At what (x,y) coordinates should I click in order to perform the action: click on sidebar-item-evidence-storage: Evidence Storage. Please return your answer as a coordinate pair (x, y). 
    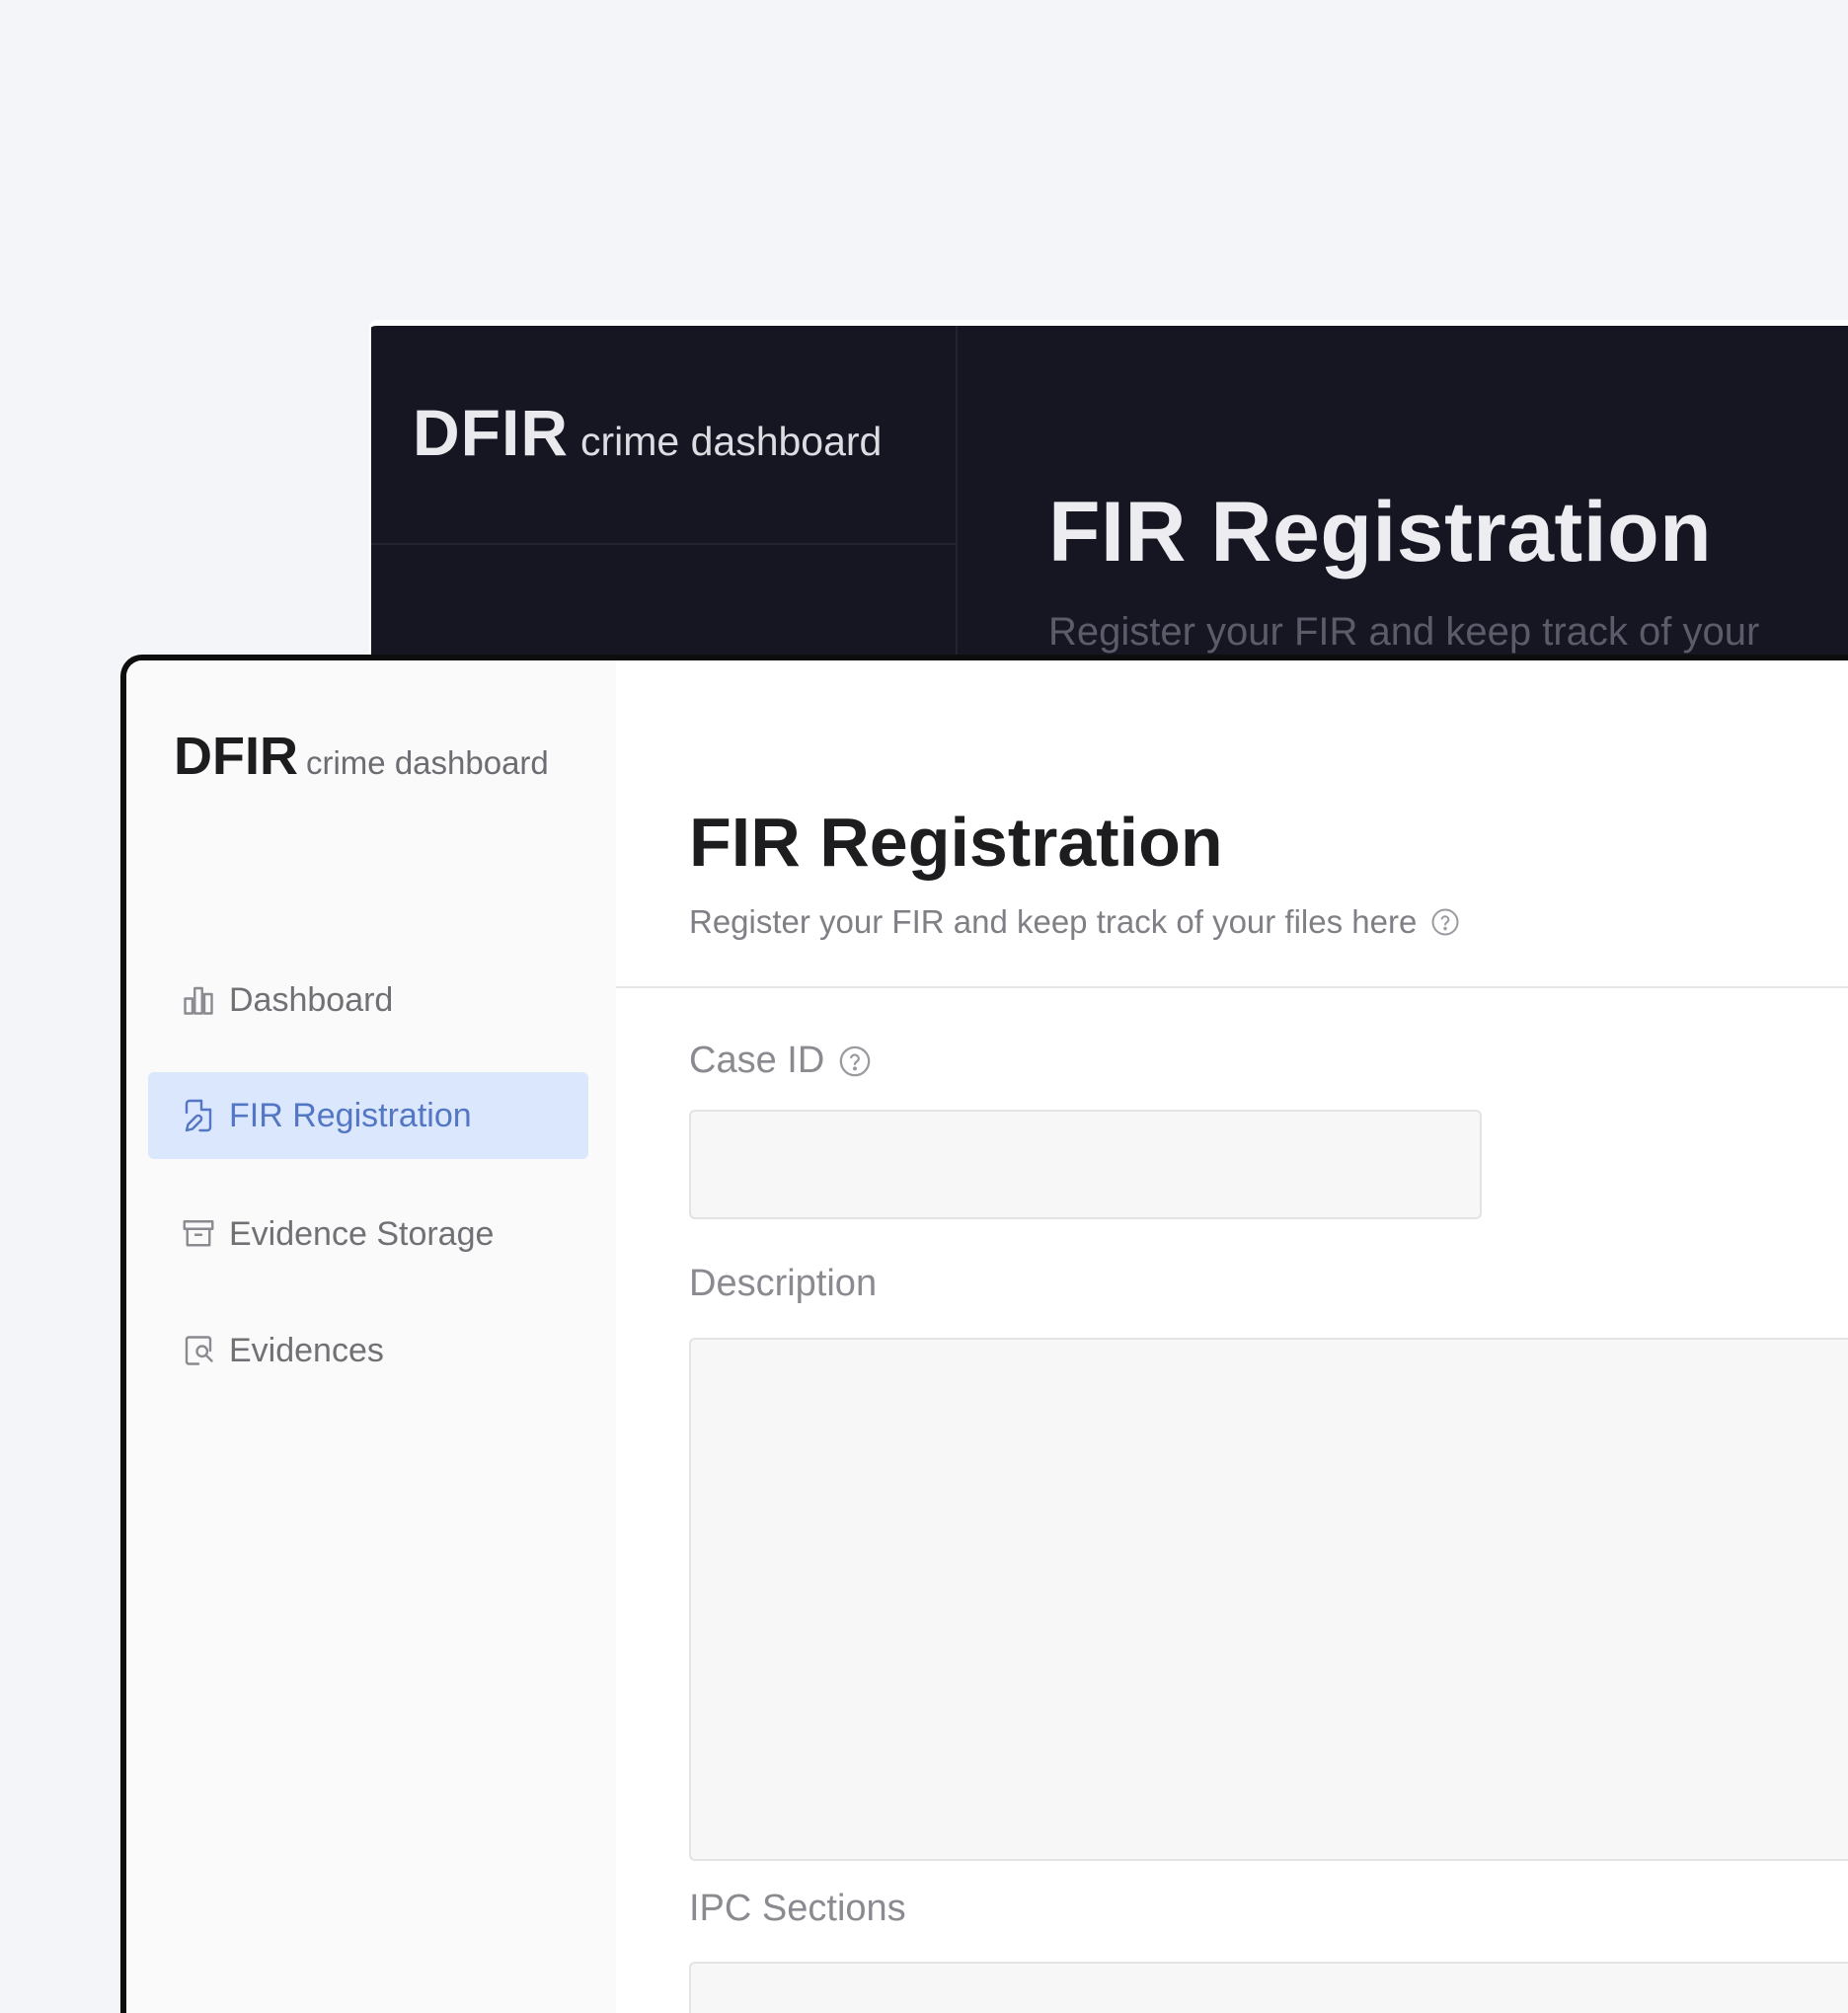
    Looking at the image, I should click on (368, 1234).